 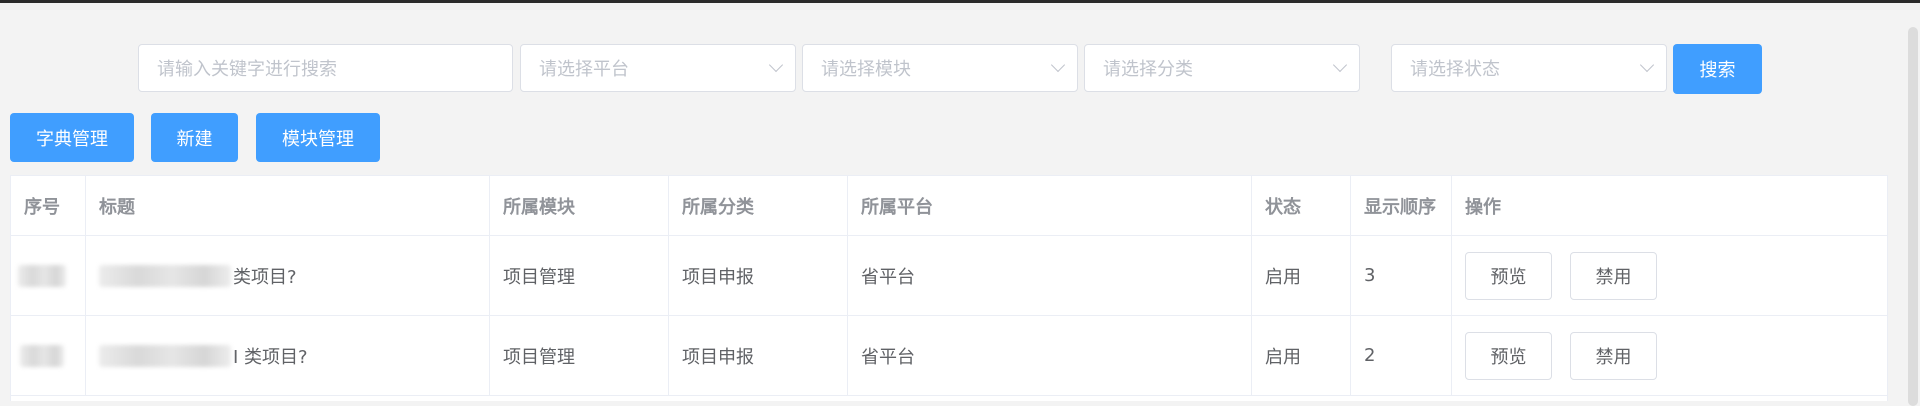 What do you see at coordinates (1913, 216) in the screenshot?
I see `scrollbar-thumb` at bounding box center [1913, 216].